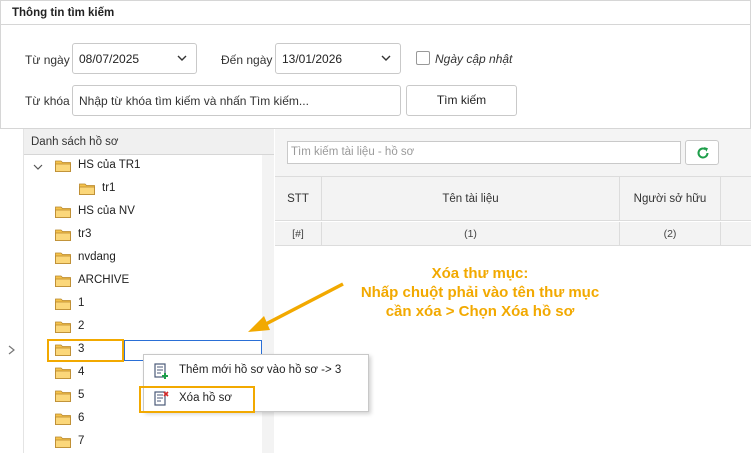  I want to click on update-date-checkbox, so click(423, 58).